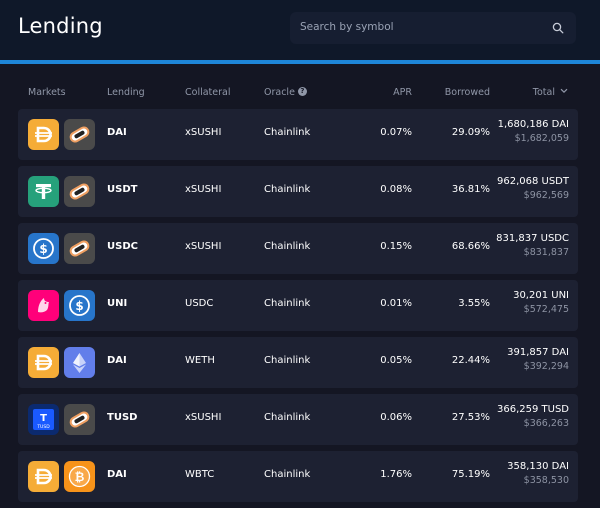 This screenshot has height=508, width=600. Describe the element at coordinates (396, 474) in the screenshot. I see `apr-value: 1.76%` at that location.